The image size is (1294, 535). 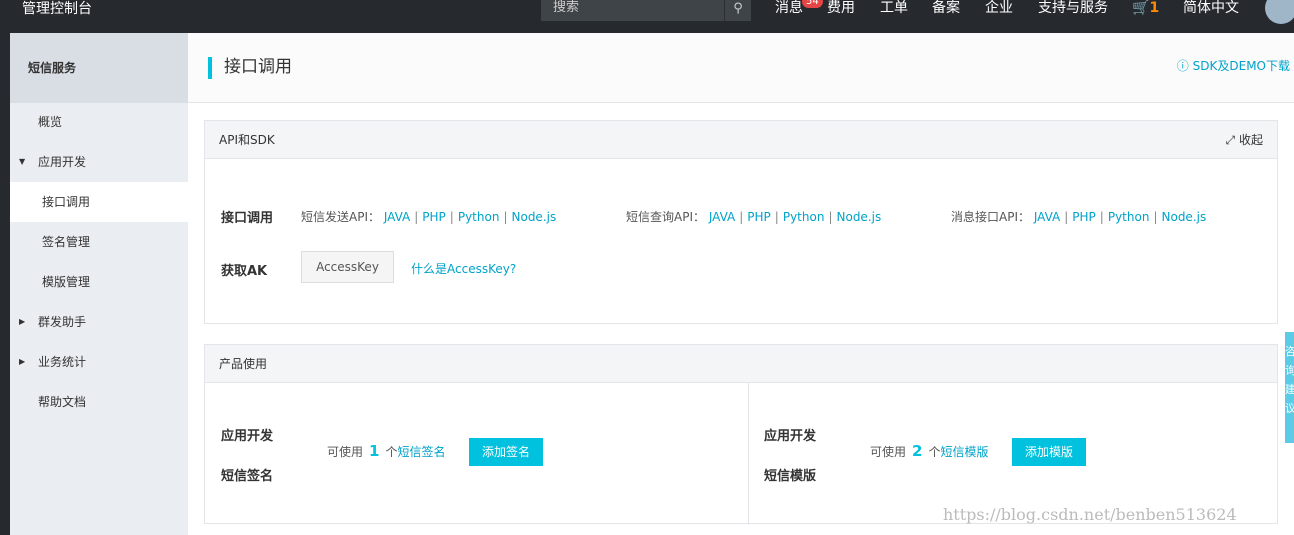 I want to click on accesskey-help-link: 什么是AccessKey?, so click(x=463, y=268).